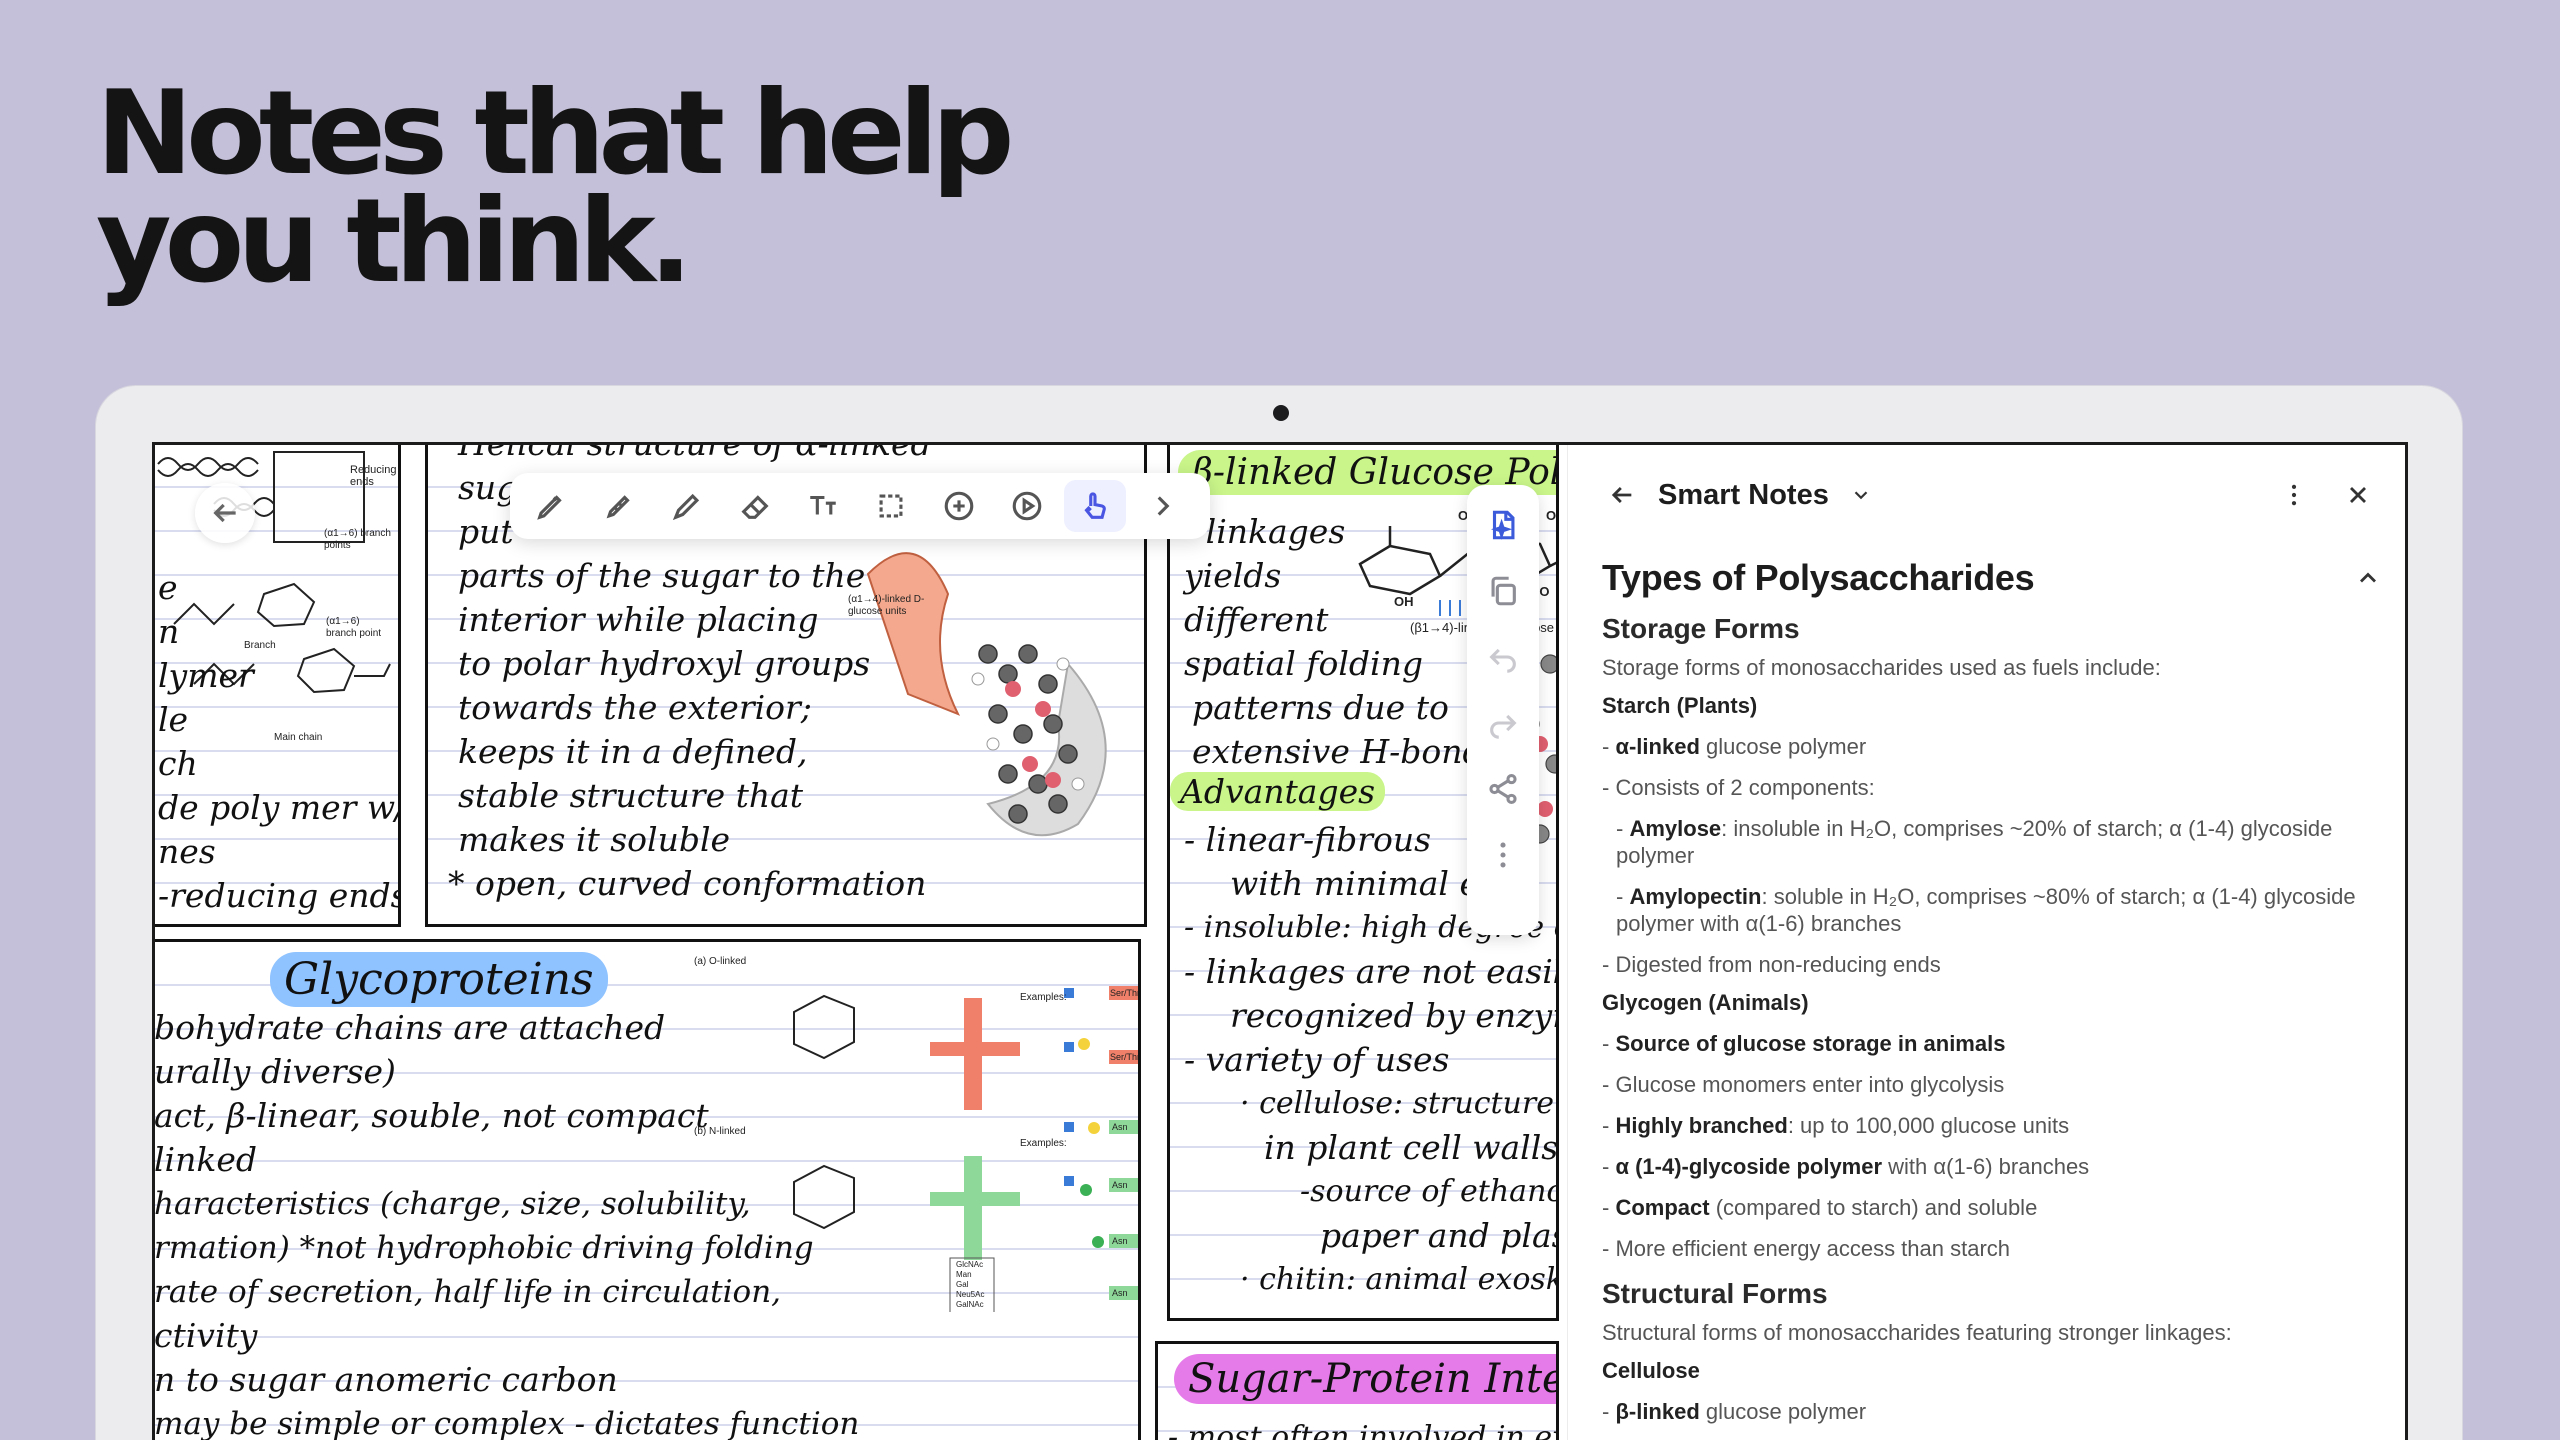 Image resolution: width=2560 pixels, height=1440 pixels. Describe the element at coordinates (1695, 896) in the screenshot. I see `bullet-bold: Amylopectin` at that location.